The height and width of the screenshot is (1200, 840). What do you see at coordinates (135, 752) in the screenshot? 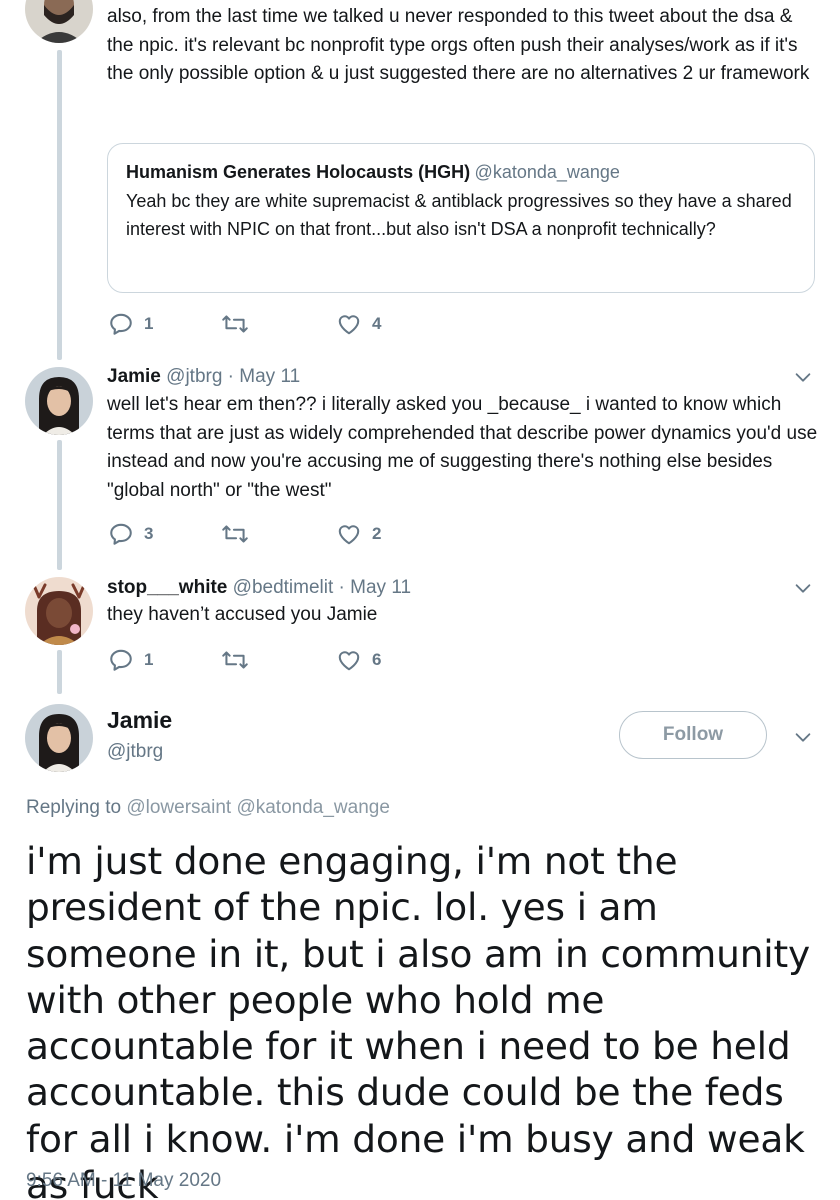
I see `user-handle: @jtbrg` at bounding box center [135, 752].